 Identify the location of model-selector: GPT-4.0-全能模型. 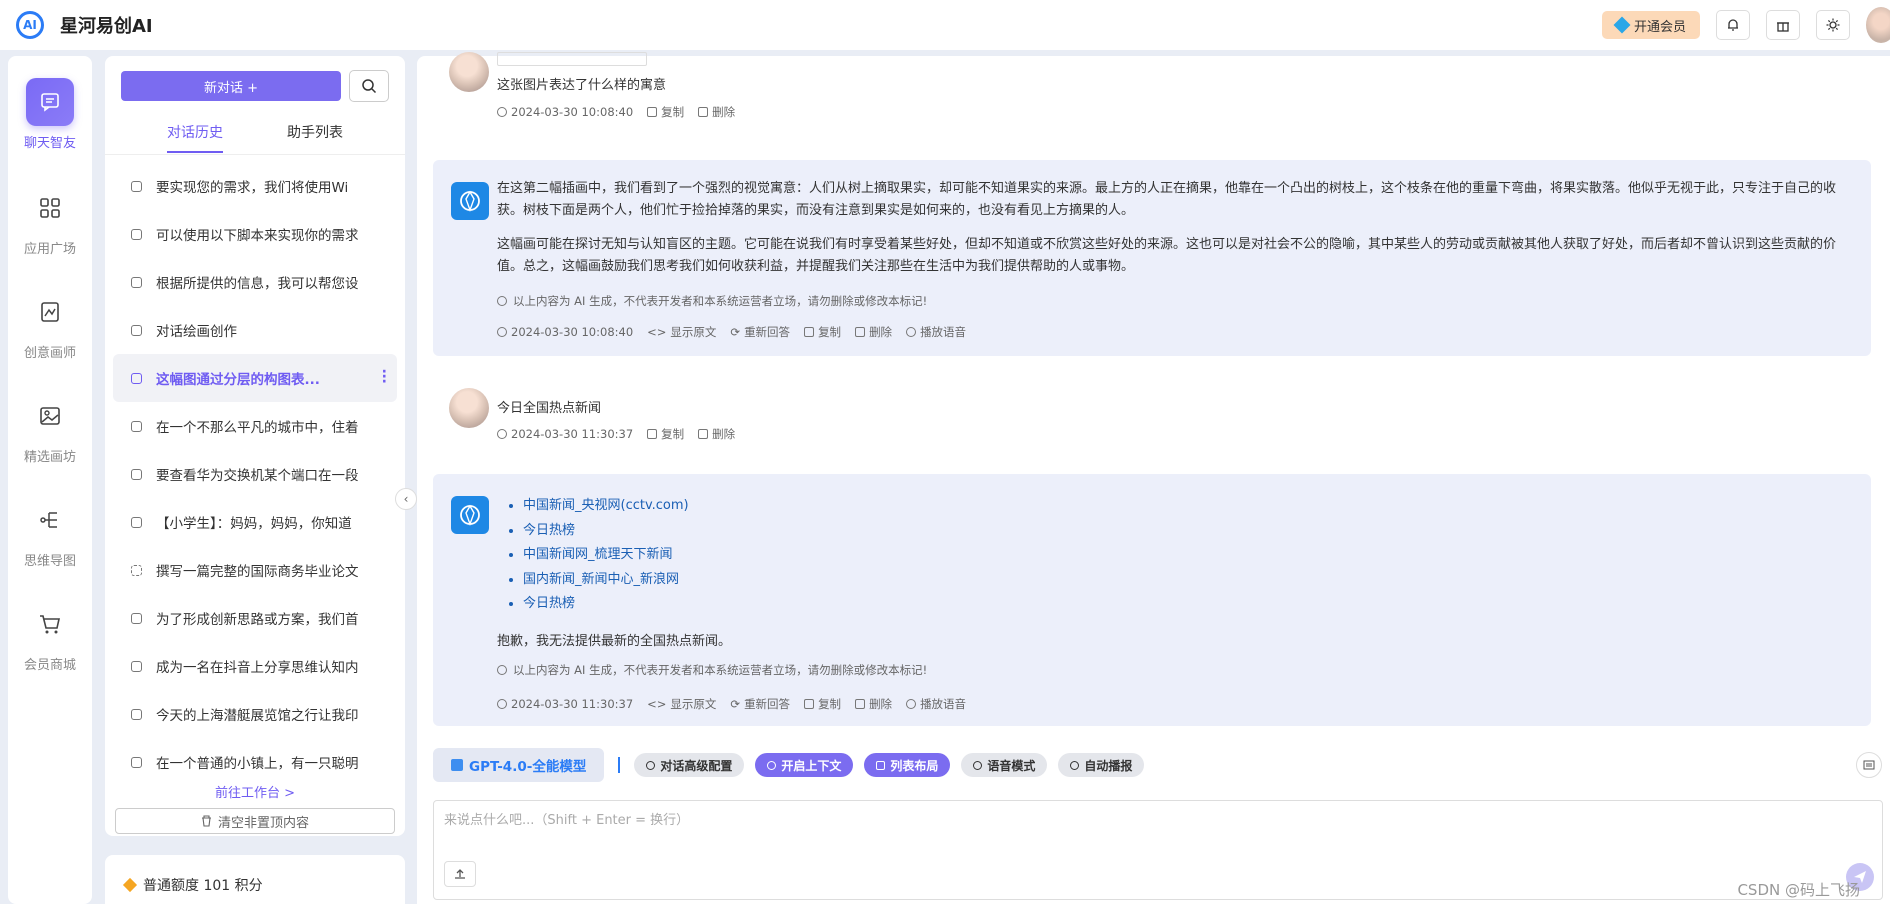
(519, 765).